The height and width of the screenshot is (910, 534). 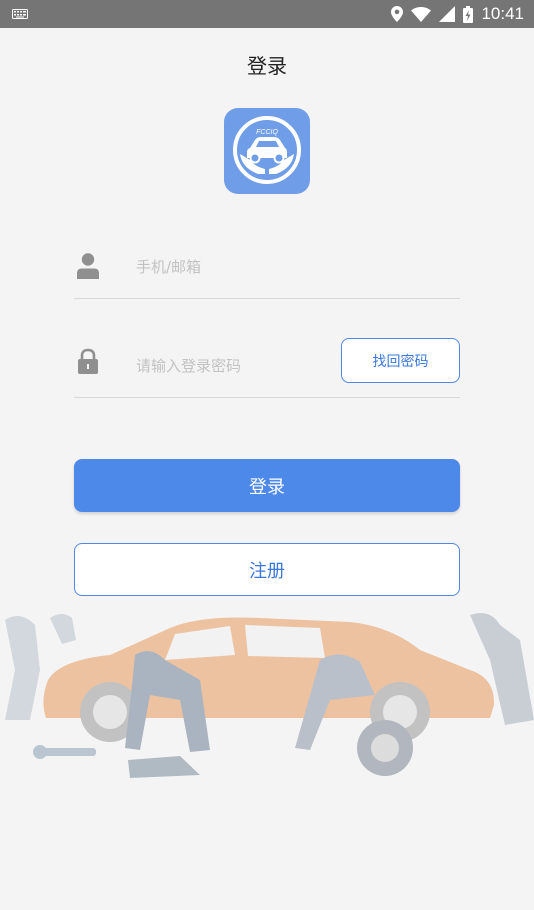 What do you see at coordinates (267, 14) in the screenshot?
I see `status-bar: 10:41` at bounding box center [267, 14].